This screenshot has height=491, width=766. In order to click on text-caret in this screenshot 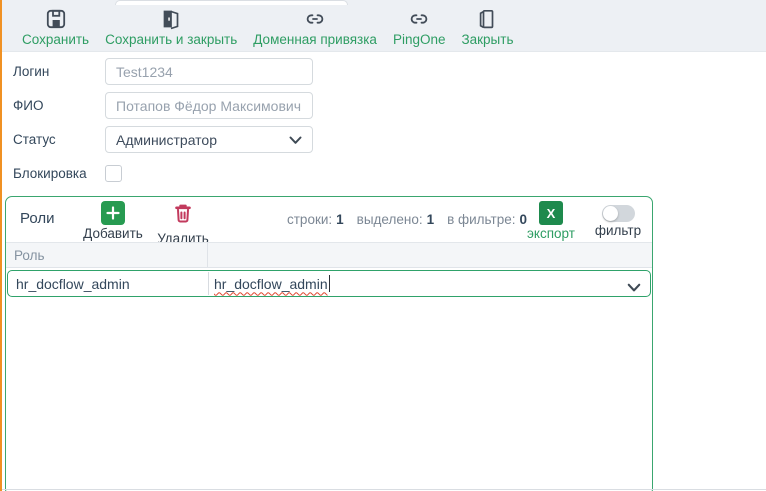, I will do `click(329, 283)`.